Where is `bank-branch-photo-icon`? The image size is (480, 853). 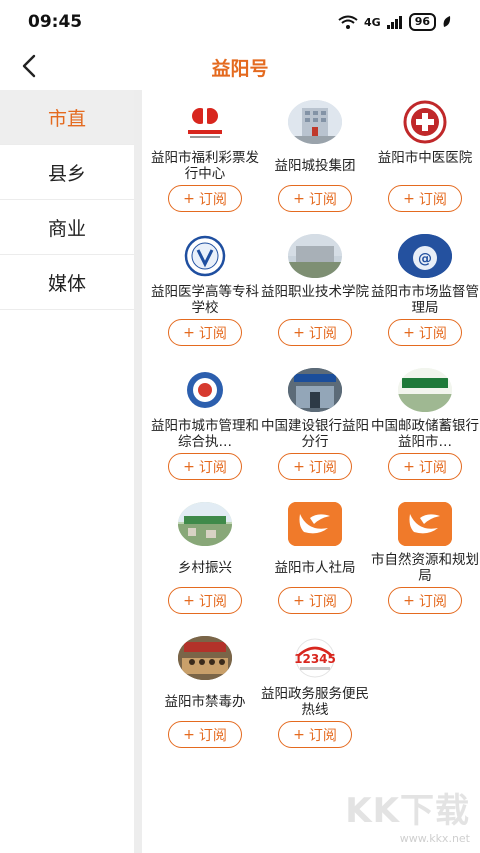
bank-branch-photo-icon is located at coordinates (315, 390).